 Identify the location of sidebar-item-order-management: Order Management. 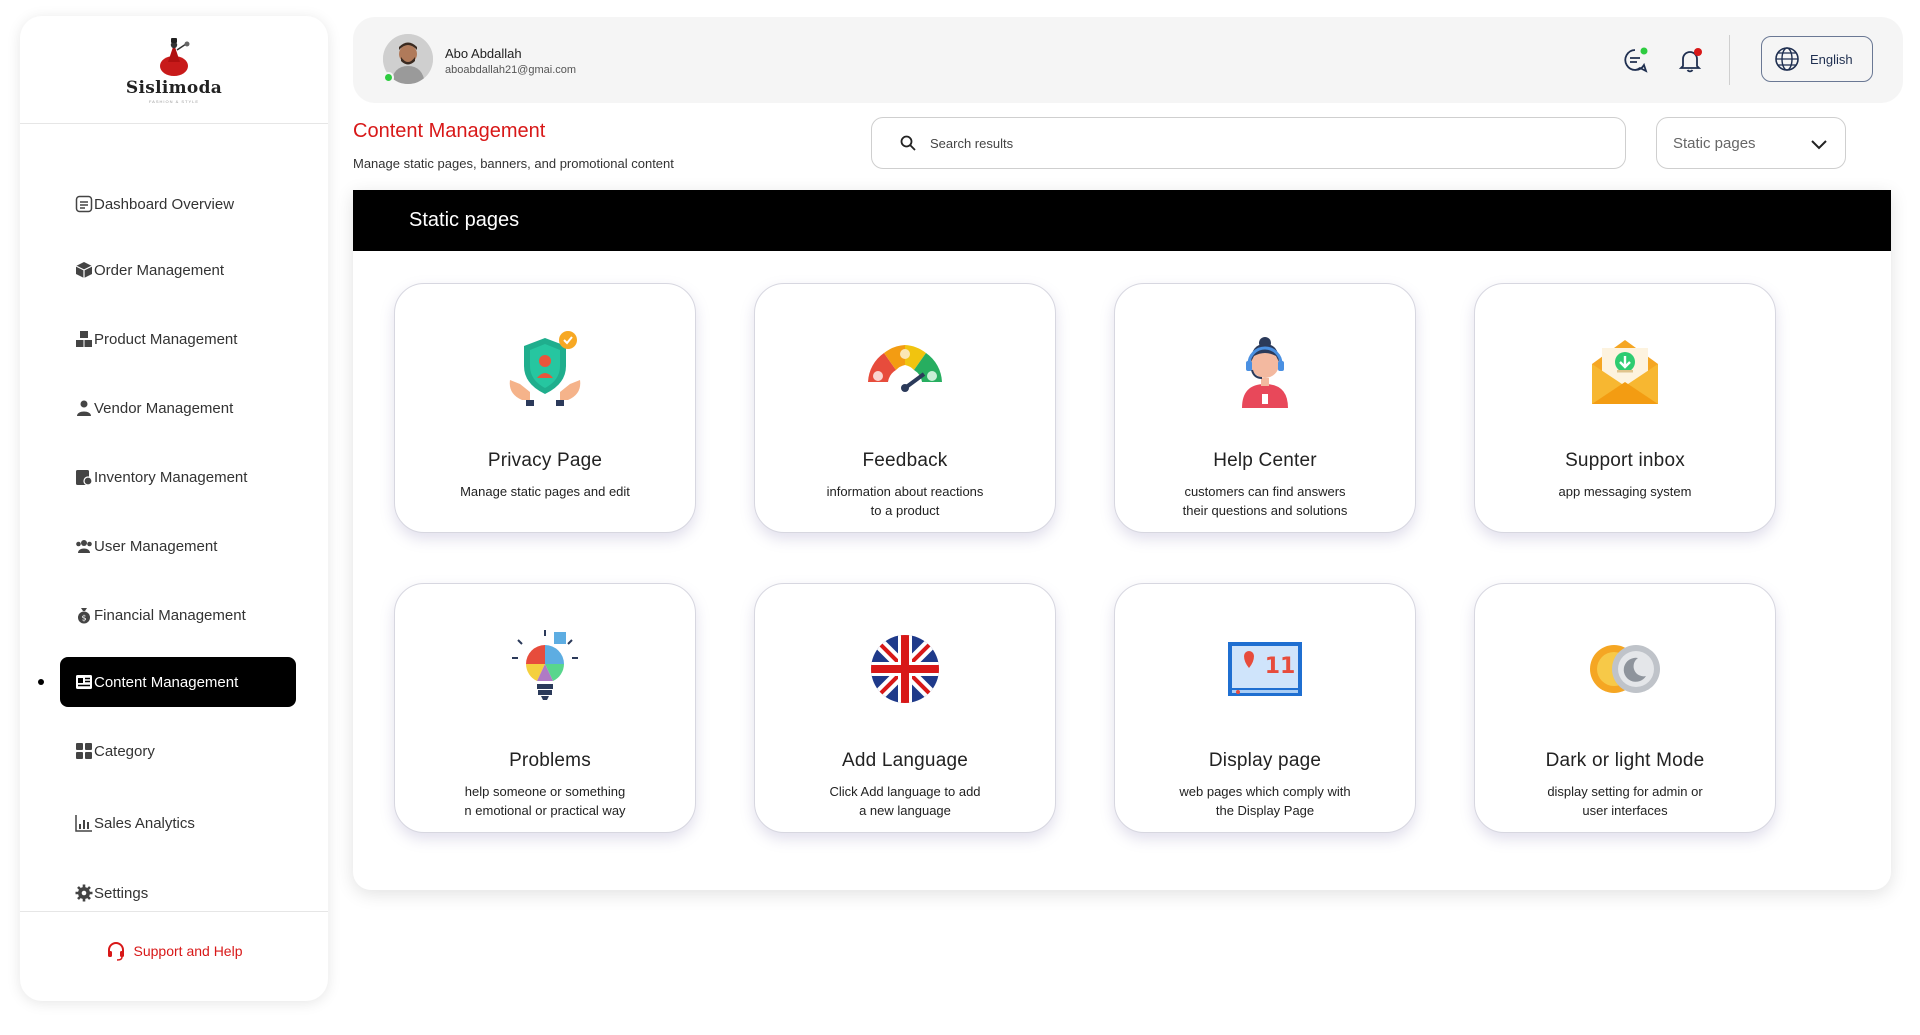
(178, 270).